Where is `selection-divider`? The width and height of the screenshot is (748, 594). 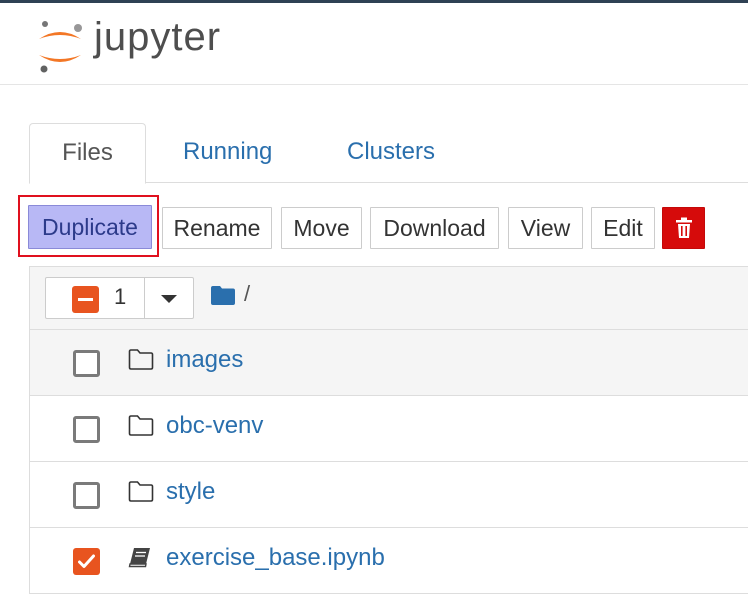 selection-divider is located at coordinates (144, 298).